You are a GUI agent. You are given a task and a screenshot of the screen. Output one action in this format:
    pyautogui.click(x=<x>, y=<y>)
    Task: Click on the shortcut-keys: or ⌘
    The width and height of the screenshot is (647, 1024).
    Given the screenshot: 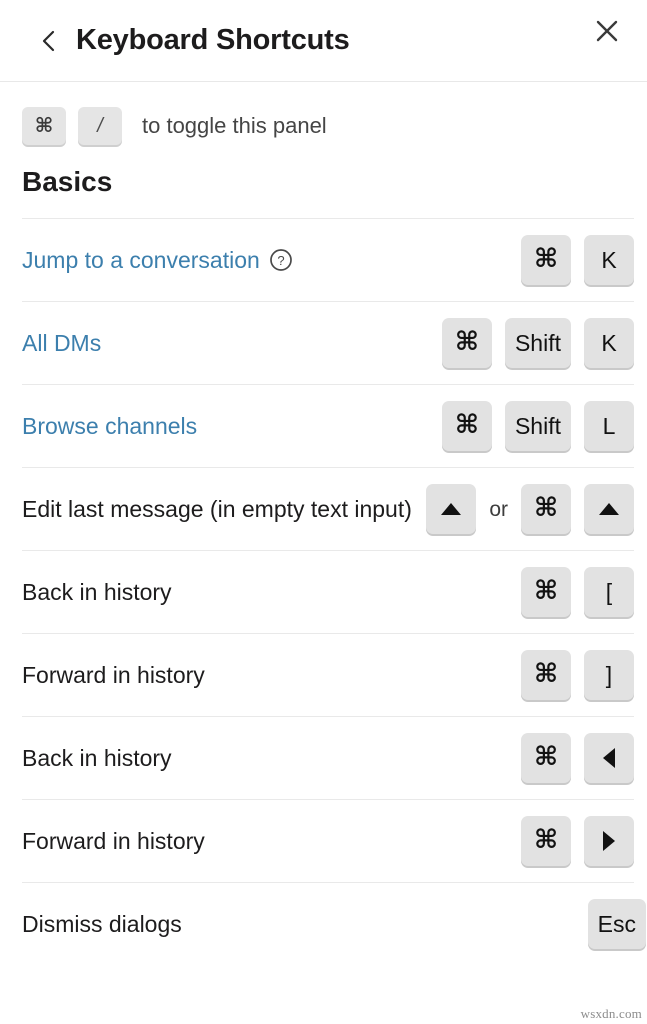 What is the action you would take?
    pyautogui.click(x=530, y=509)
    